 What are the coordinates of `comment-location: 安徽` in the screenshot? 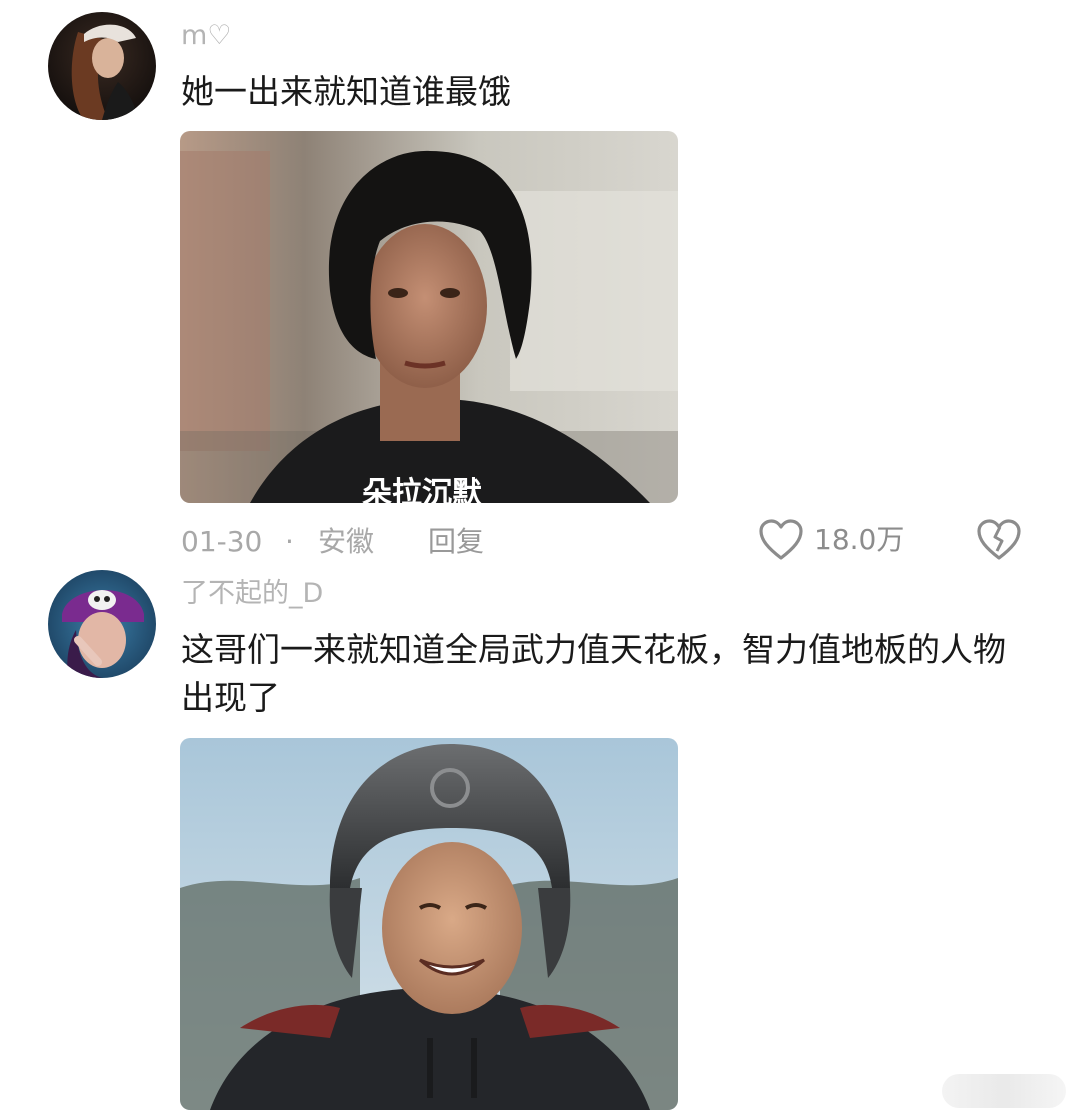 It's located at (346, 541).